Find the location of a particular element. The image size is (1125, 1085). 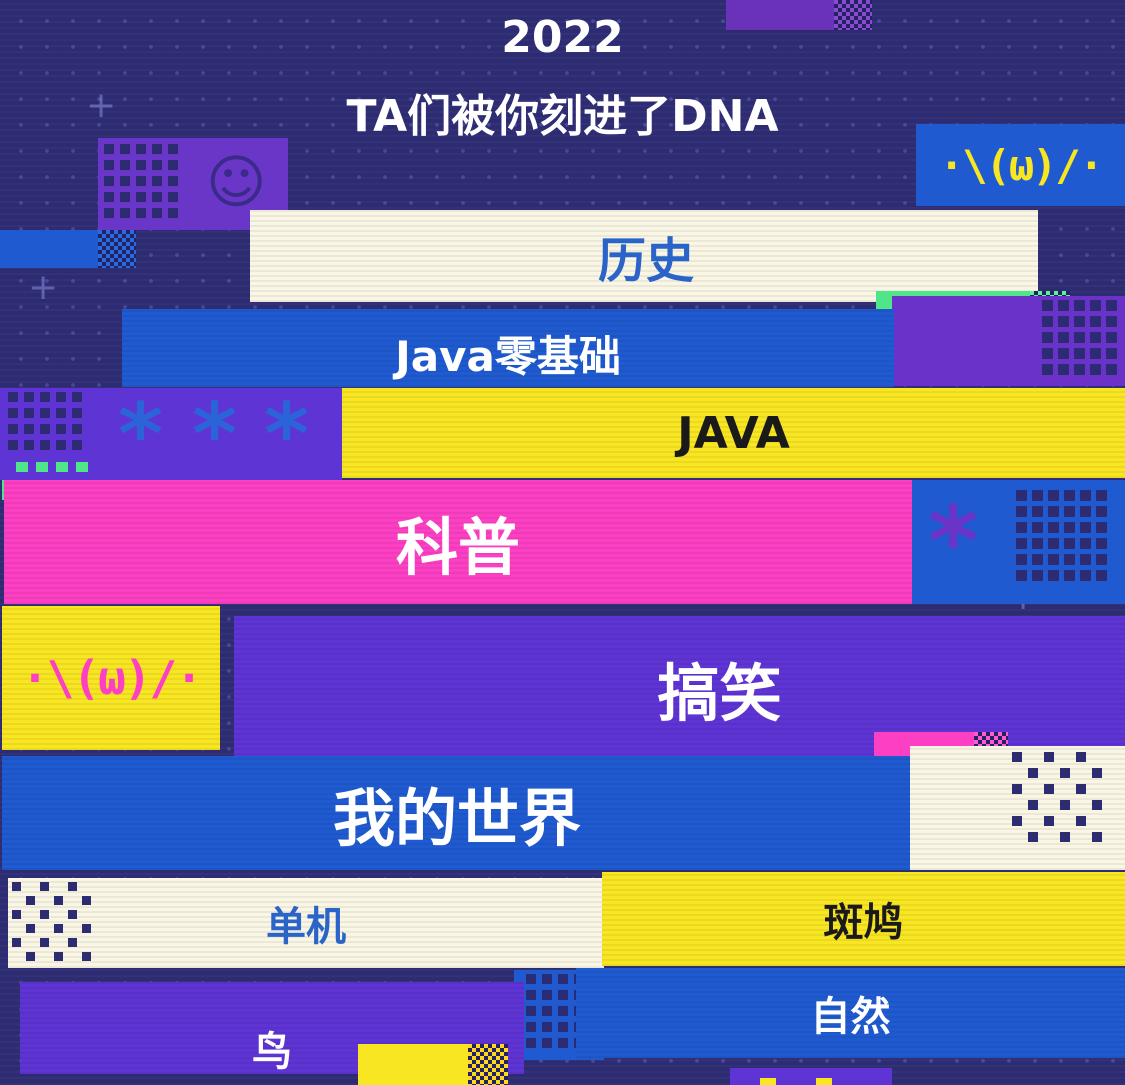

tag-label: 我的世界 is located at coordinates (456, 818).